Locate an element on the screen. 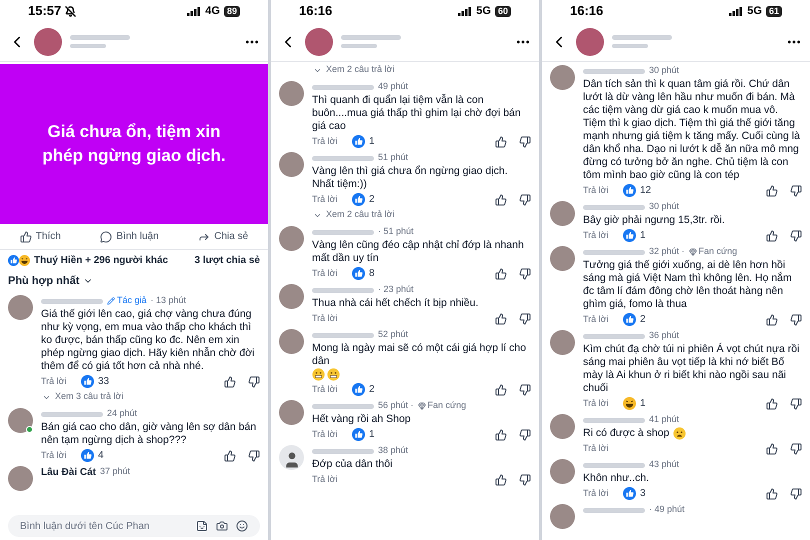  comment-icon is located at coordinates (106, 236).